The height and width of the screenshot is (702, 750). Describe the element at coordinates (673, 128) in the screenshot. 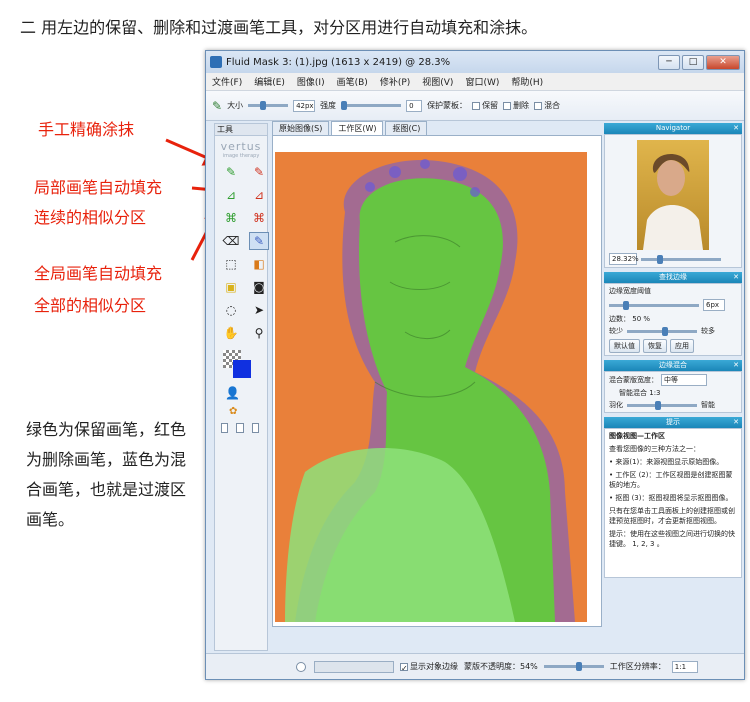

I see `navigator-header: Navigator ✕` at that location.